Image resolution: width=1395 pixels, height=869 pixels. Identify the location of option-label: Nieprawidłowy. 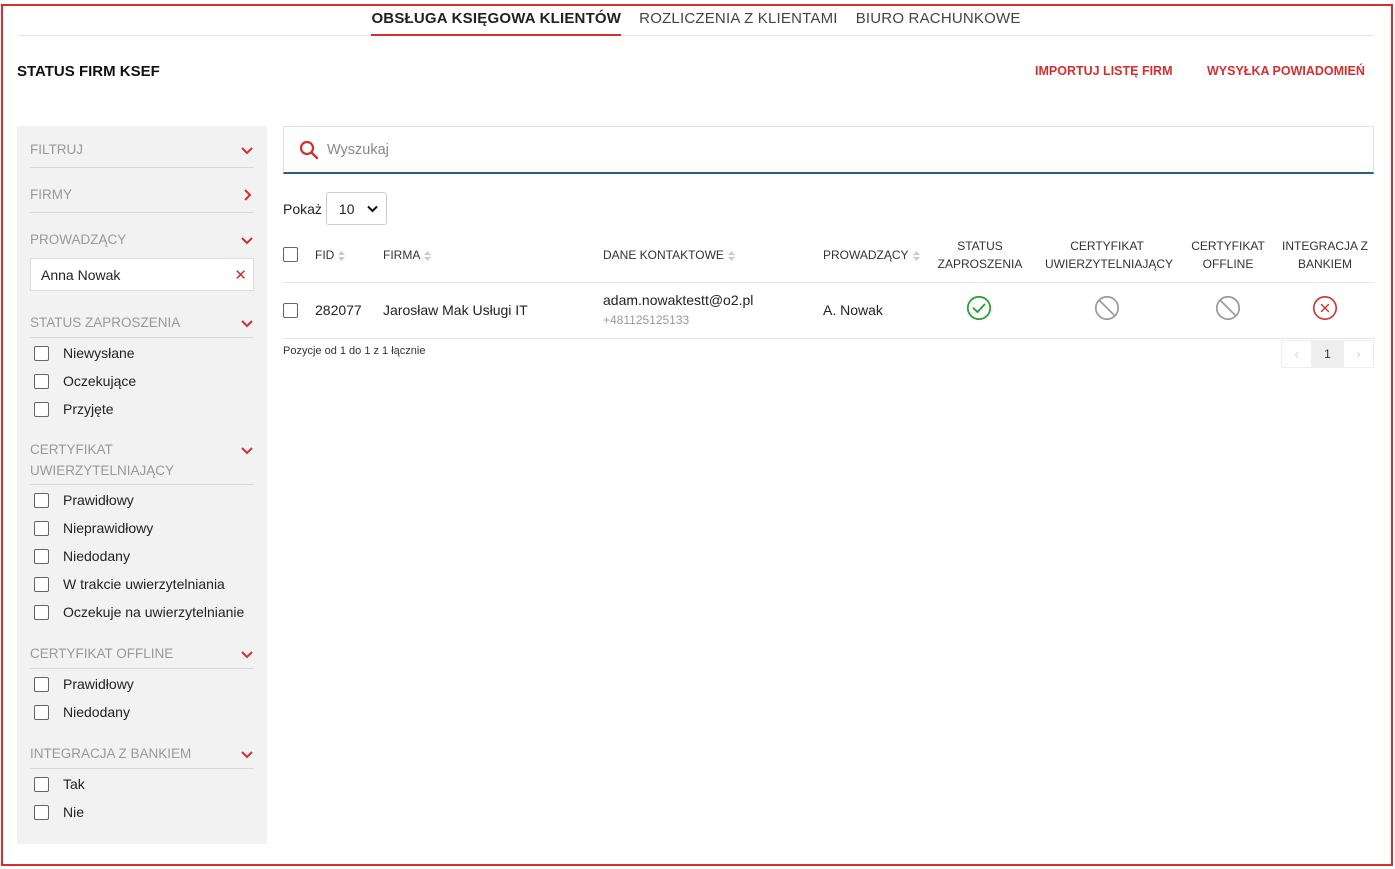
(108, 528).